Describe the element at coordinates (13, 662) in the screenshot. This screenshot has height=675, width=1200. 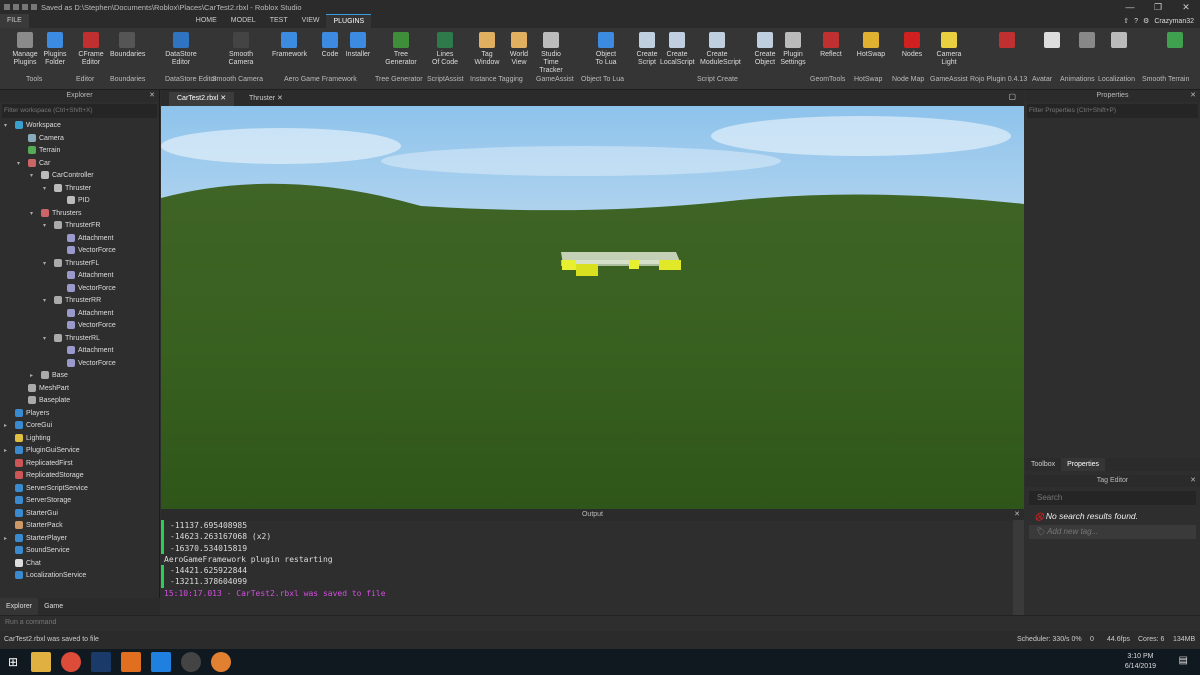
I see `windows-start-icon: ⊞` at that location.